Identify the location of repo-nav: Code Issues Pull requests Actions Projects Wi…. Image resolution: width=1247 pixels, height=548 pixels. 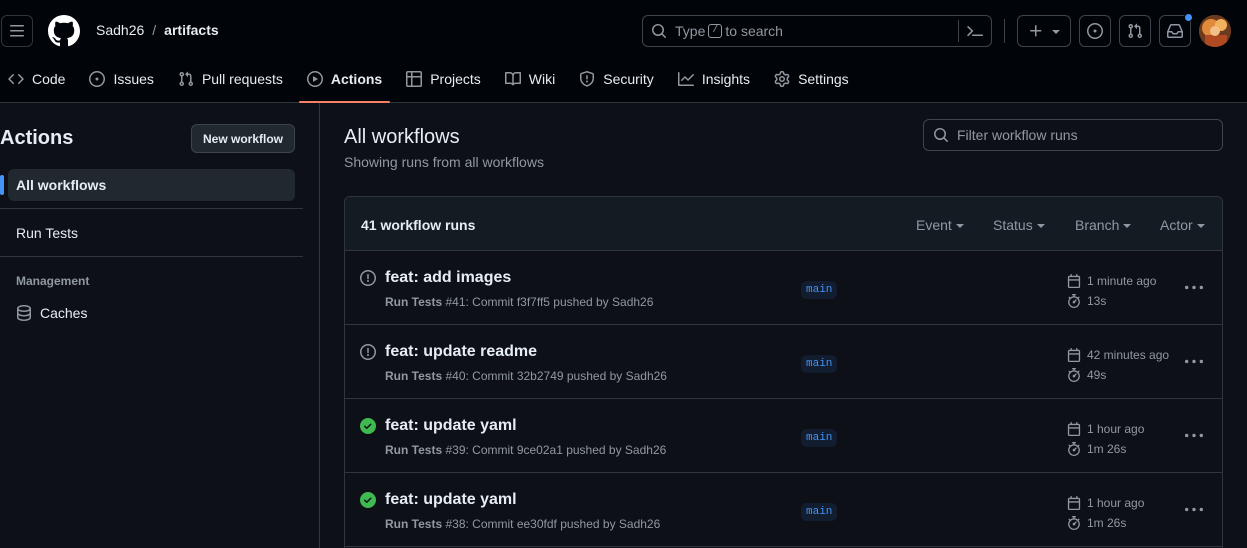
(432, 82).